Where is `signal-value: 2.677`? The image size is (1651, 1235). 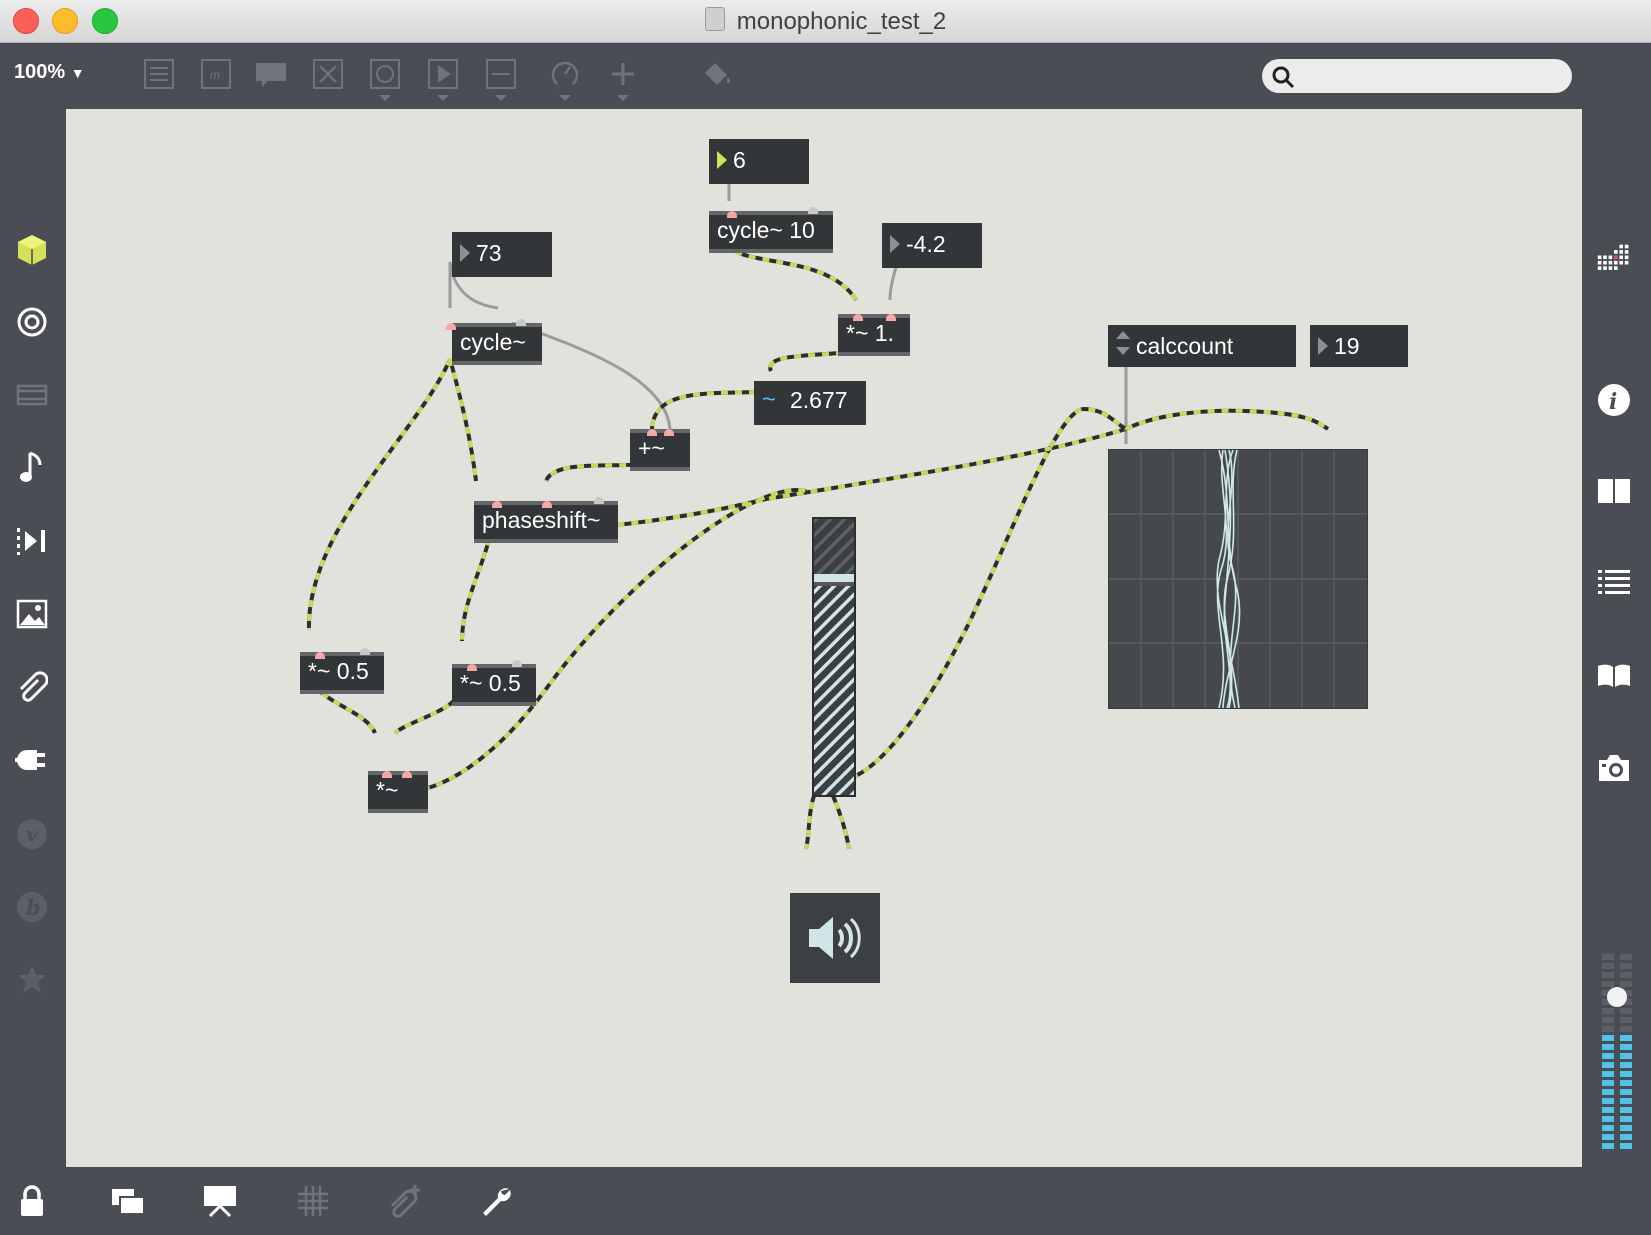 signal-value: 2.677 is located at coordinates (819, 400).